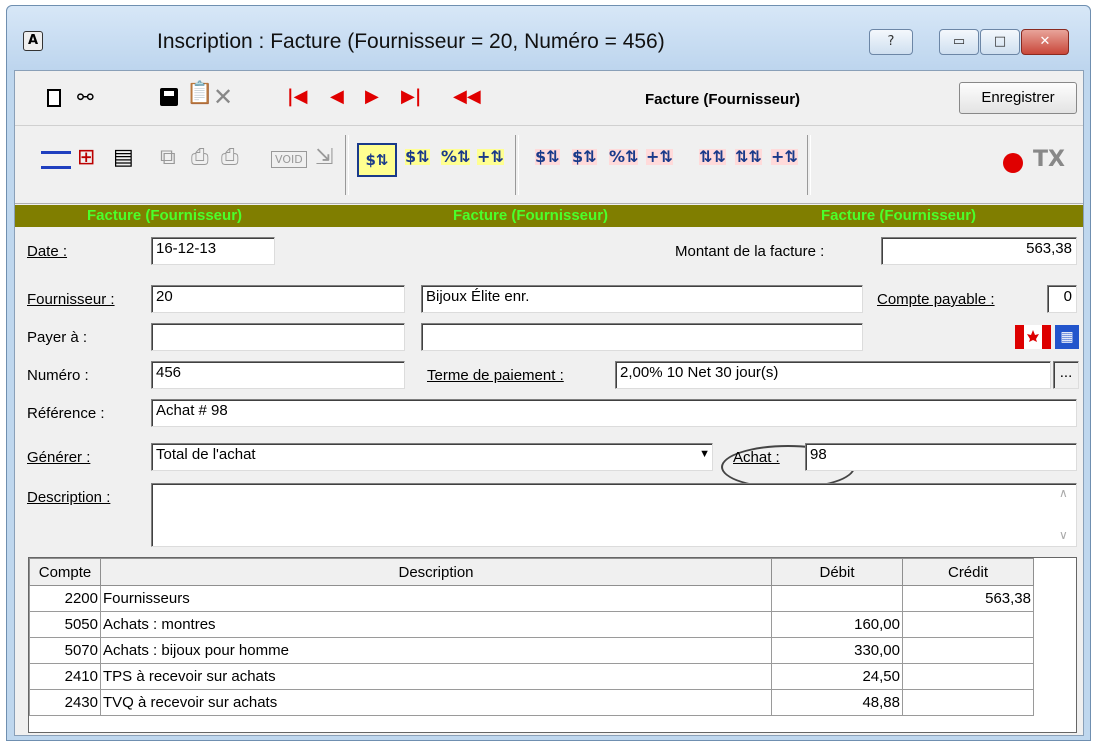 This screenshot has width=1098, height=746. What do you see at coordinates (169, 97) in the screenshot?
I see `save-disk-icon` at bounding box center [169, 97].